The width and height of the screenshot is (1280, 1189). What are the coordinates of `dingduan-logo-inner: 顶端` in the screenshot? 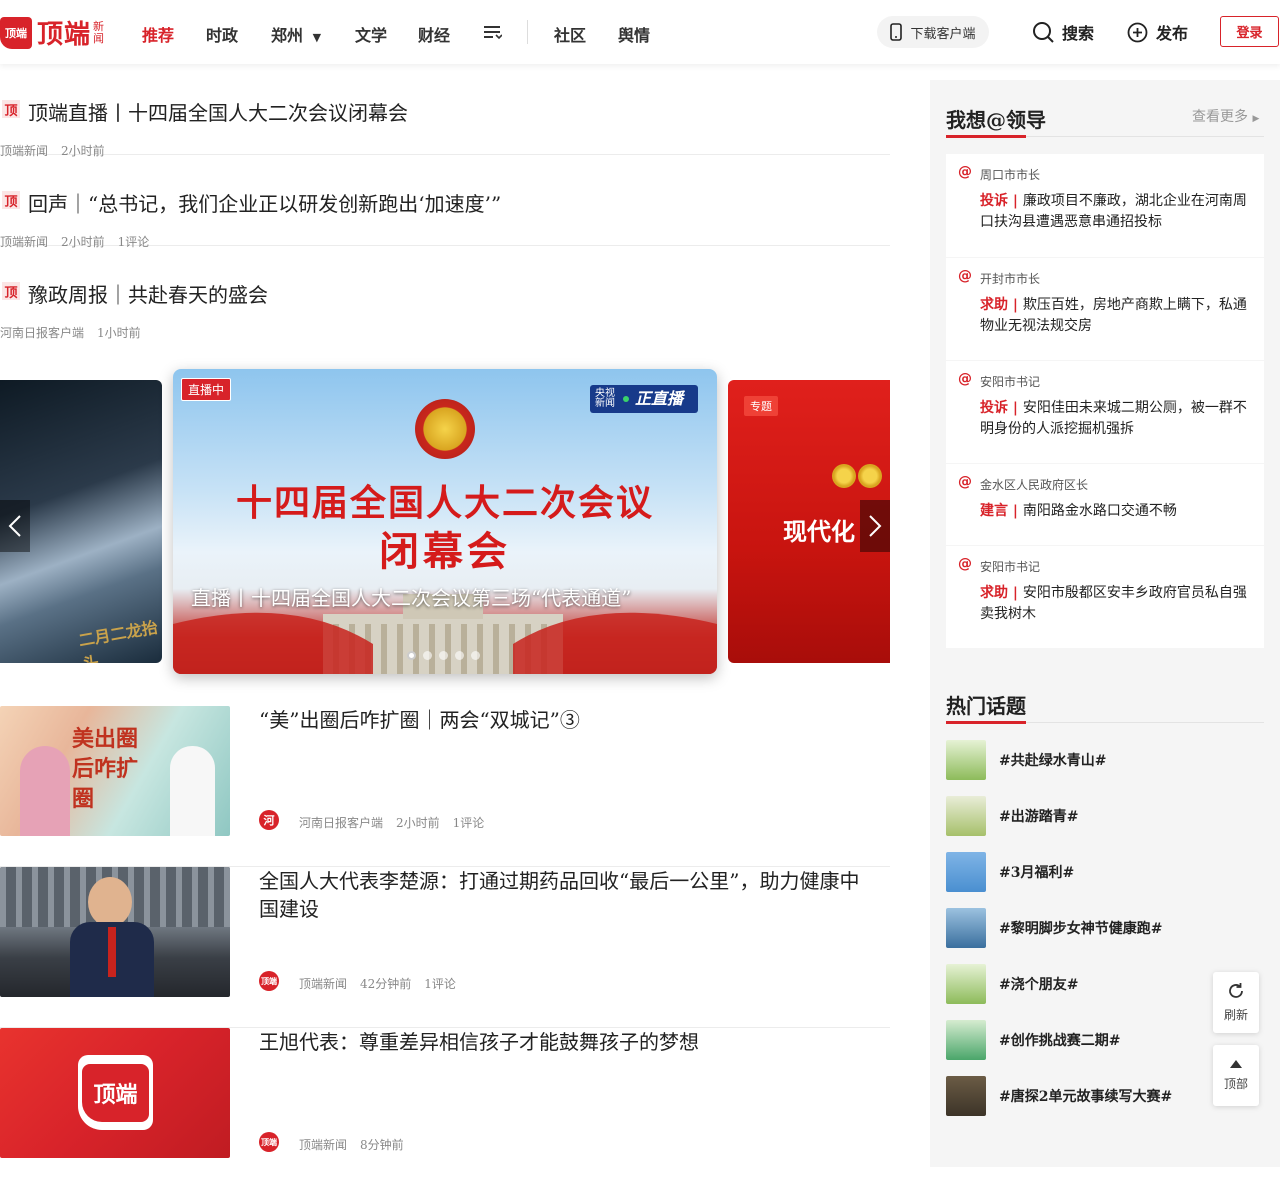 It's located at (115, 1092).